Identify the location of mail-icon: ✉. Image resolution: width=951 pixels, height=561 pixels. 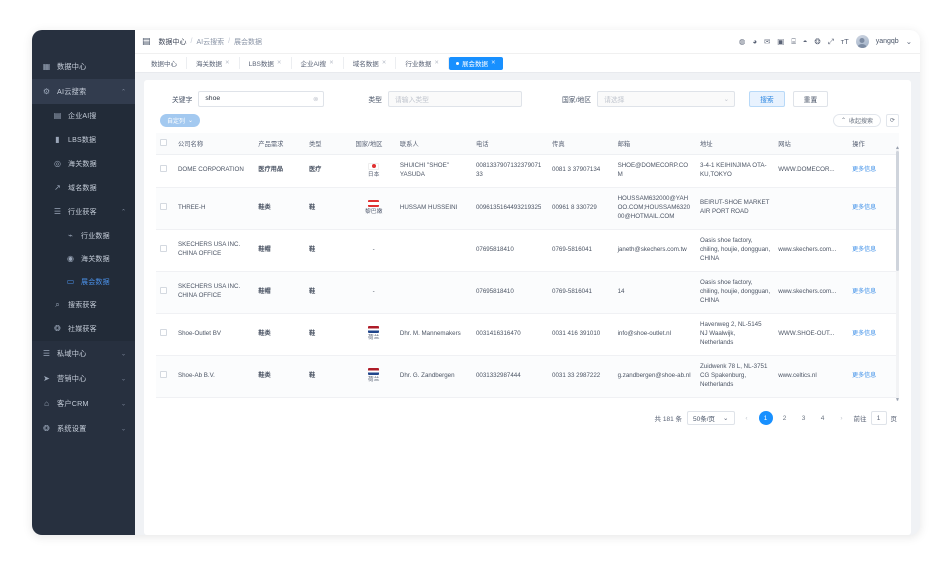
(767, 42).